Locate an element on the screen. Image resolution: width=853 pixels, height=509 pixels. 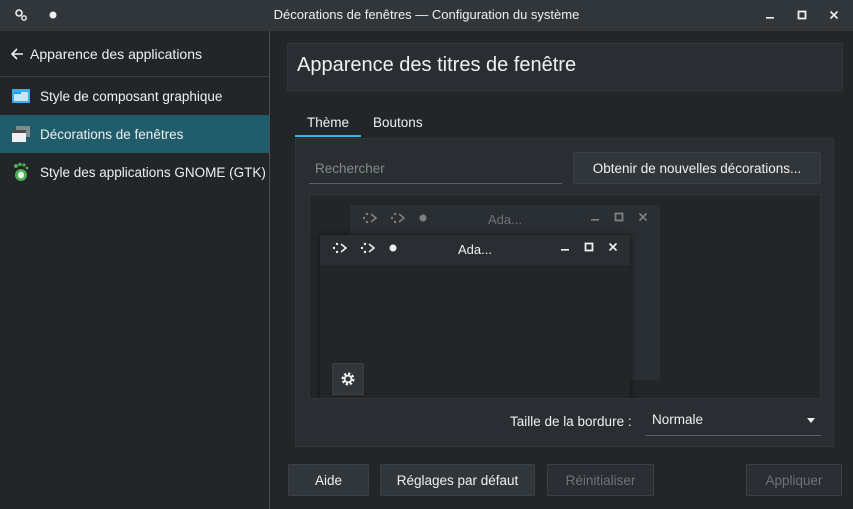
window-decorations-icon is located at coordinates (21, 134).